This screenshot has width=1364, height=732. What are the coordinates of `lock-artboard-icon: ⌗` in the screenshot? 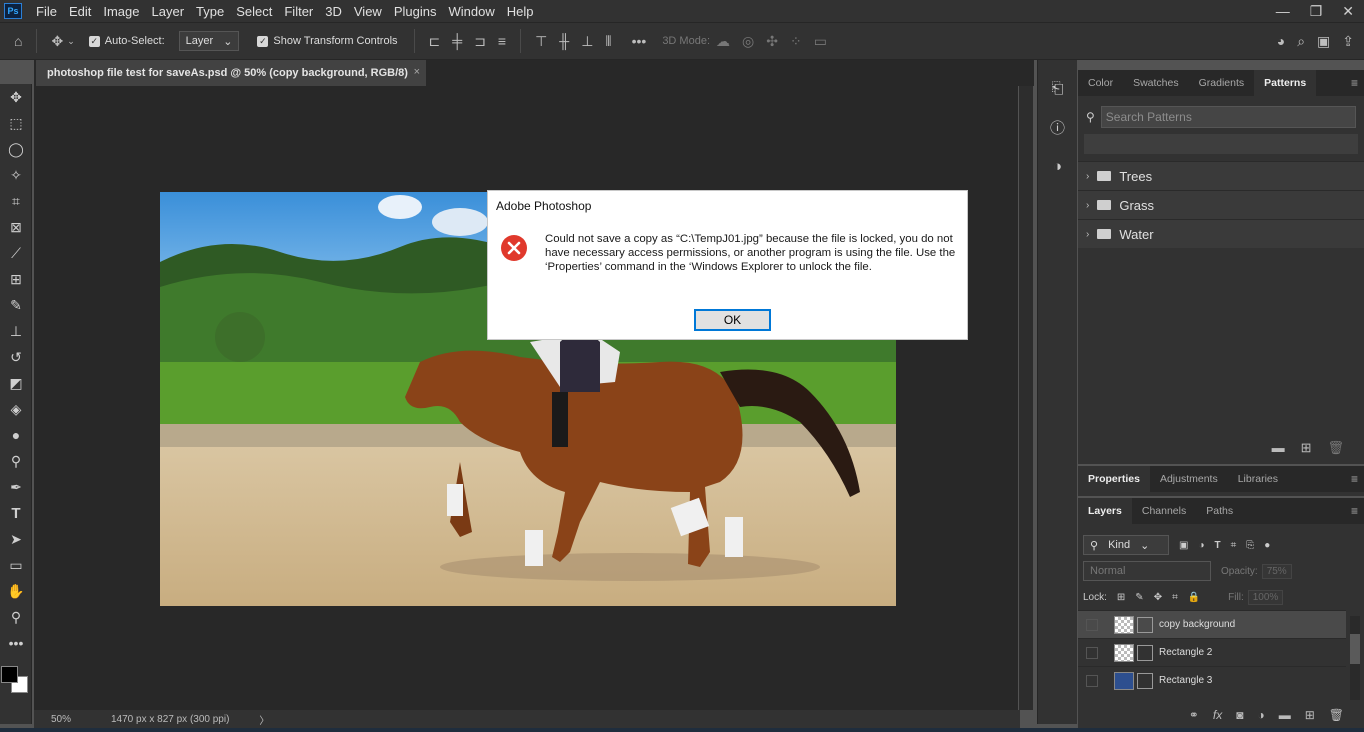 It's located at (1175, 597).